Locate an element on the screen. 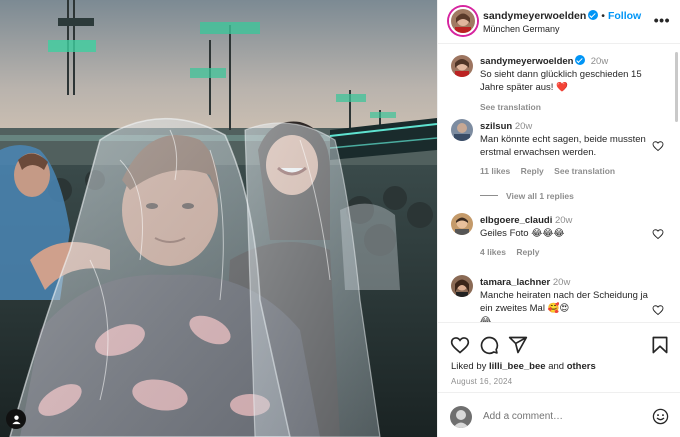  emoji-icon is located at coordinates (660, 416).